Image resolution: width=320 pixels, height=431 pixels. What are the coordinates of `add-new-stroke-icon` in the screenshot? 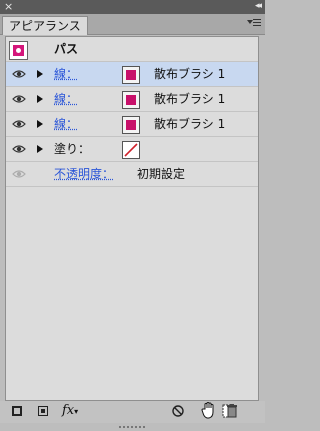 It's located at (17, 411).